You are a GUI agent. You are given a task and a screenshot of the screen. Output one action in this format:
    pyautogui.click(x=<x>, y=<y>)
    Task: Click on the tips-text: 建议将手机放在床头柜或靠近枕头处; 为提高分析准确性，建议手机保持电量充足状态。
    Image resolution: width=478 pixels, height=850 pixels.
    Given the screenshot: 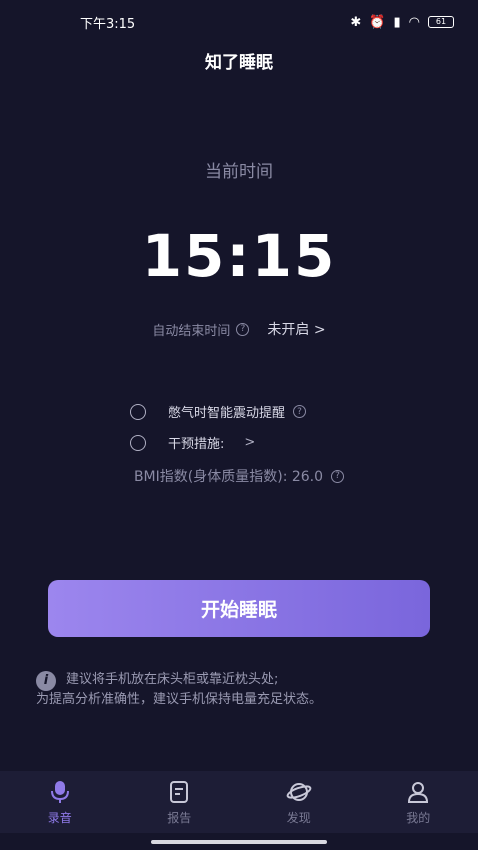 What is the action you would take?
    pyautogui.click(x=179, y=690)
    